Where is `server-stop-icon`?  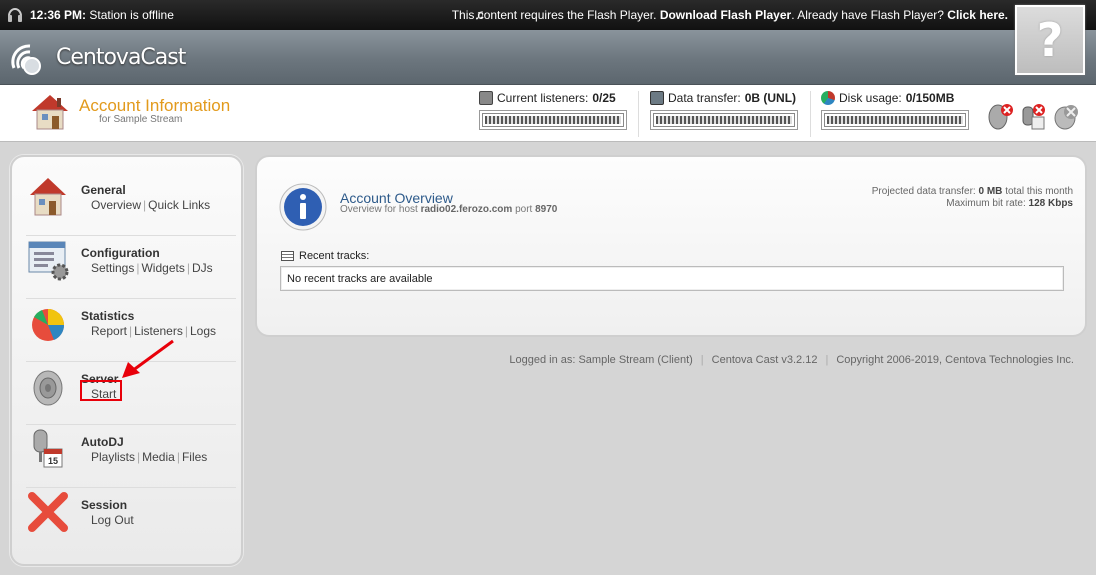 server-stop-icon is located at coordinates (1000, 116).